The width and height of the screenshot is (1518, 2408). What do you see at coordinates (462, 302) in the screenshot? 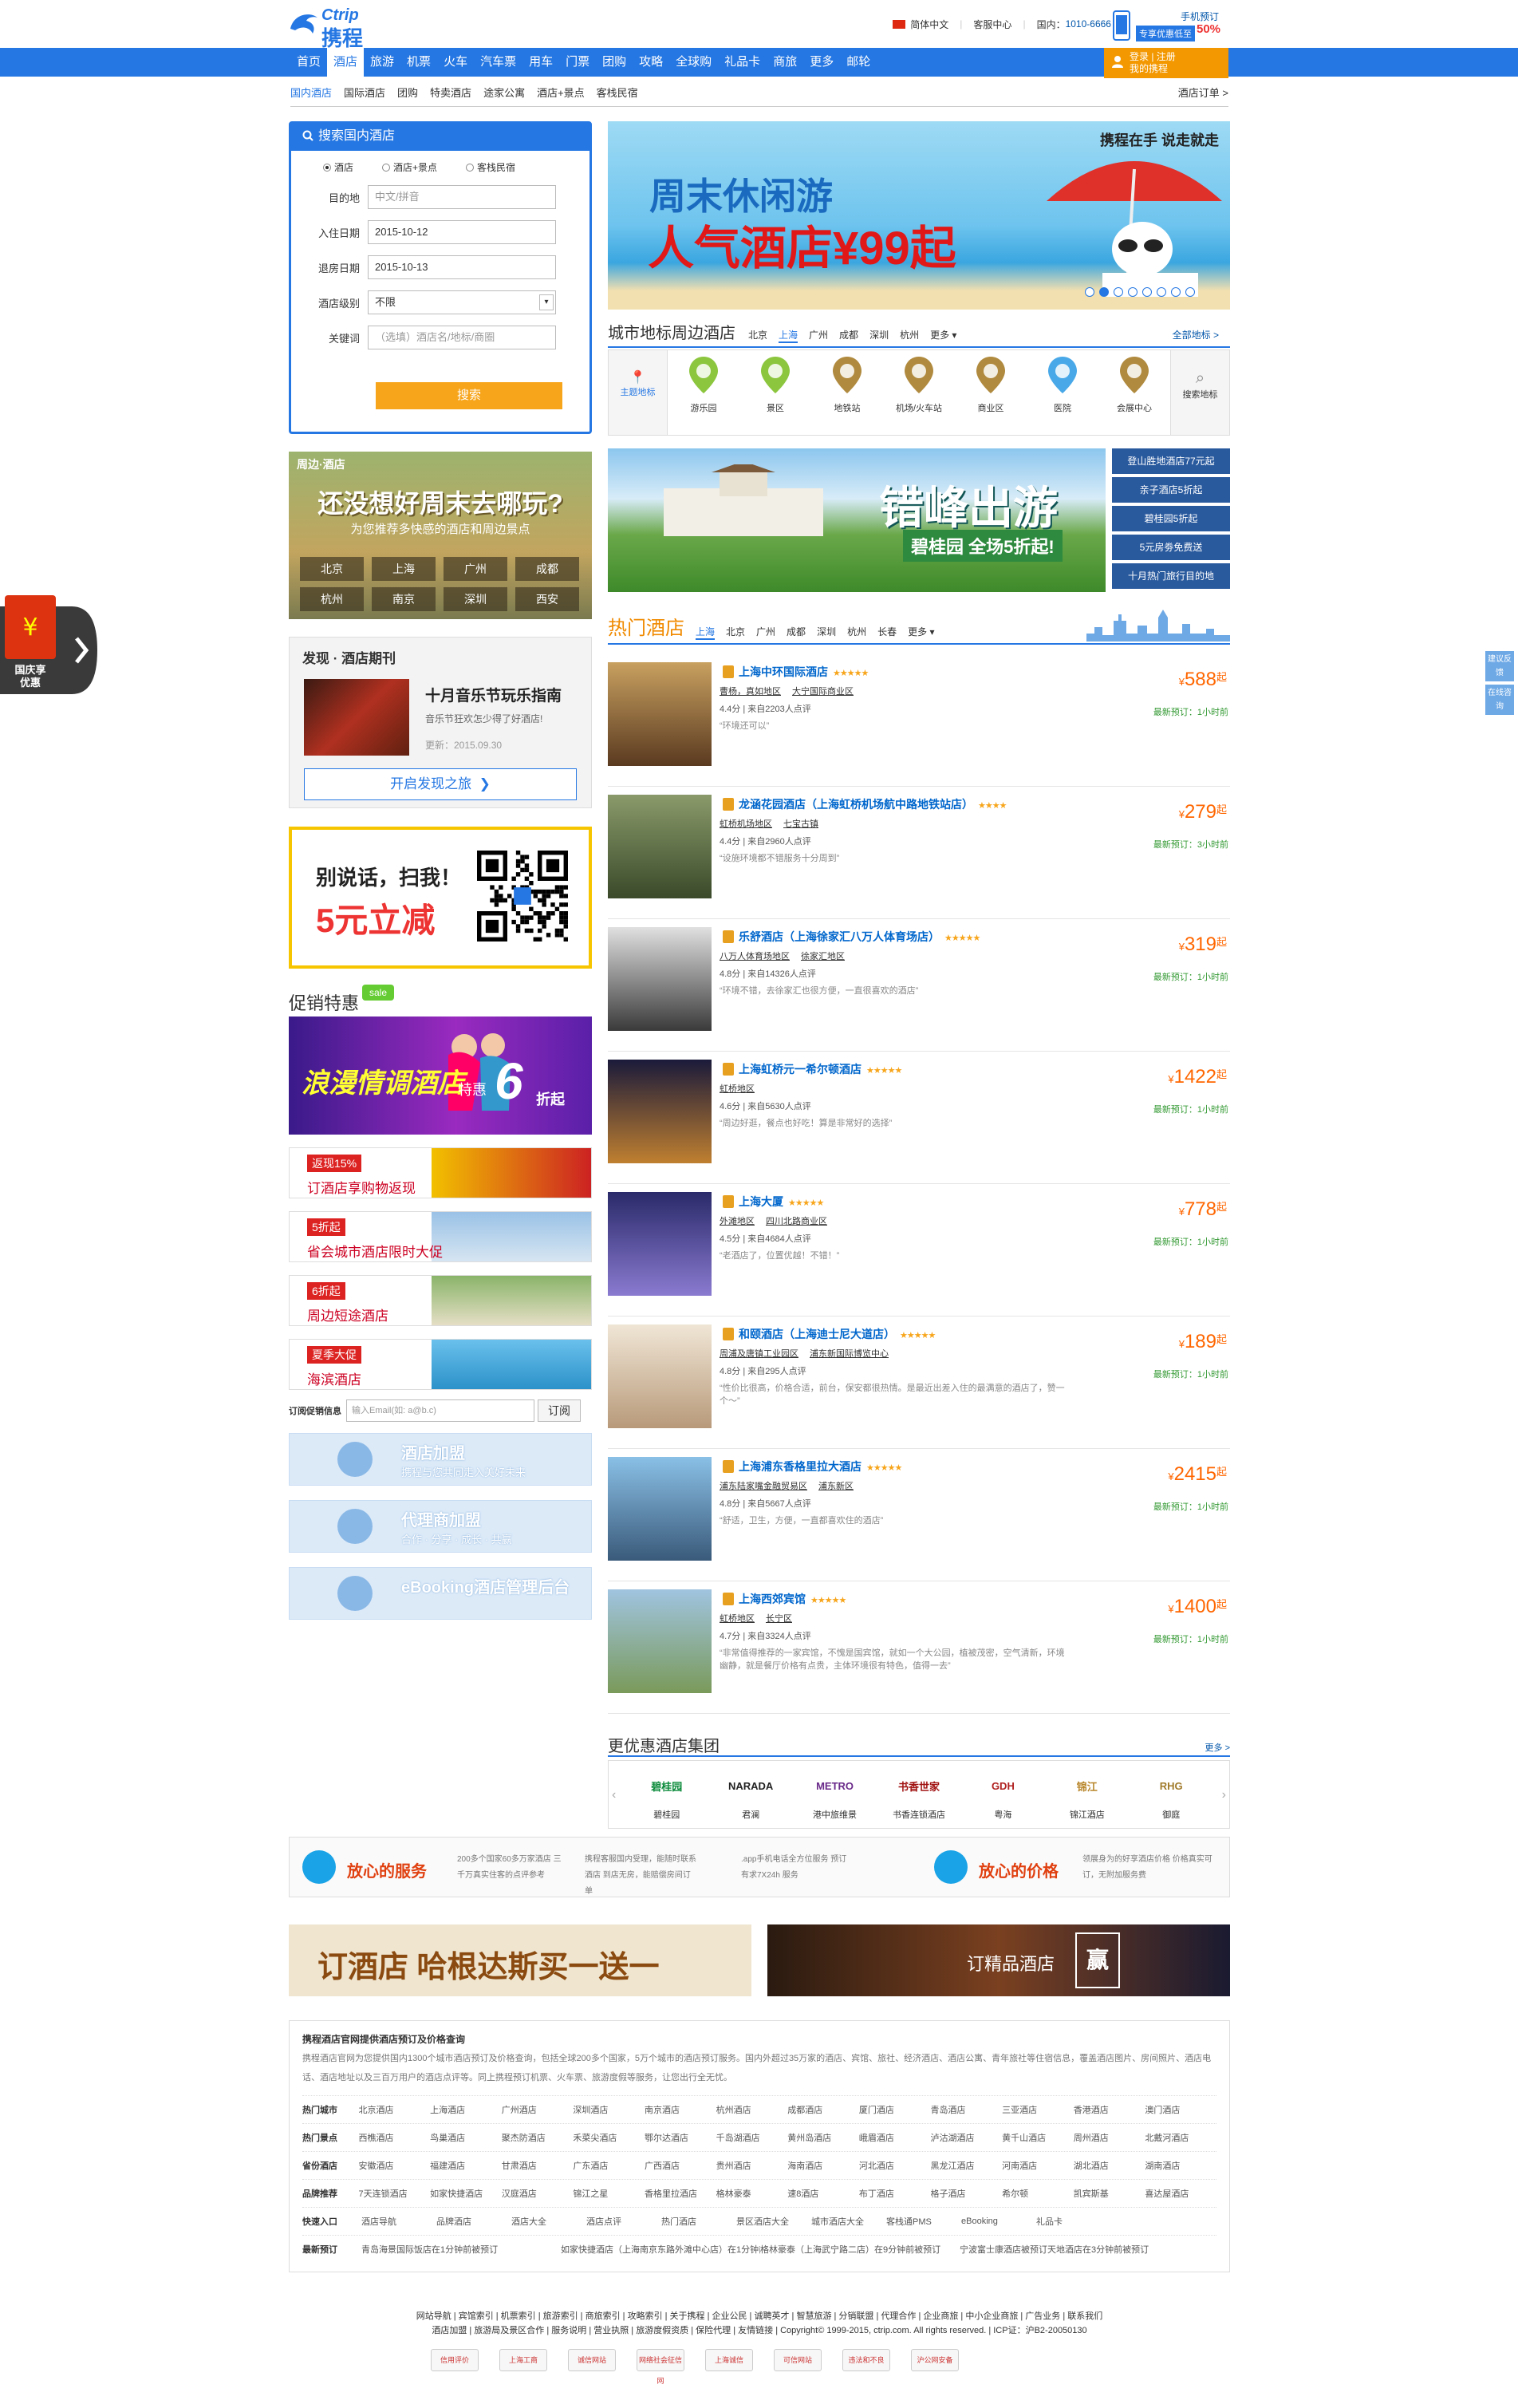
I see `hotel-level-select: 不限 ▾` at bounding box center [462, 302].